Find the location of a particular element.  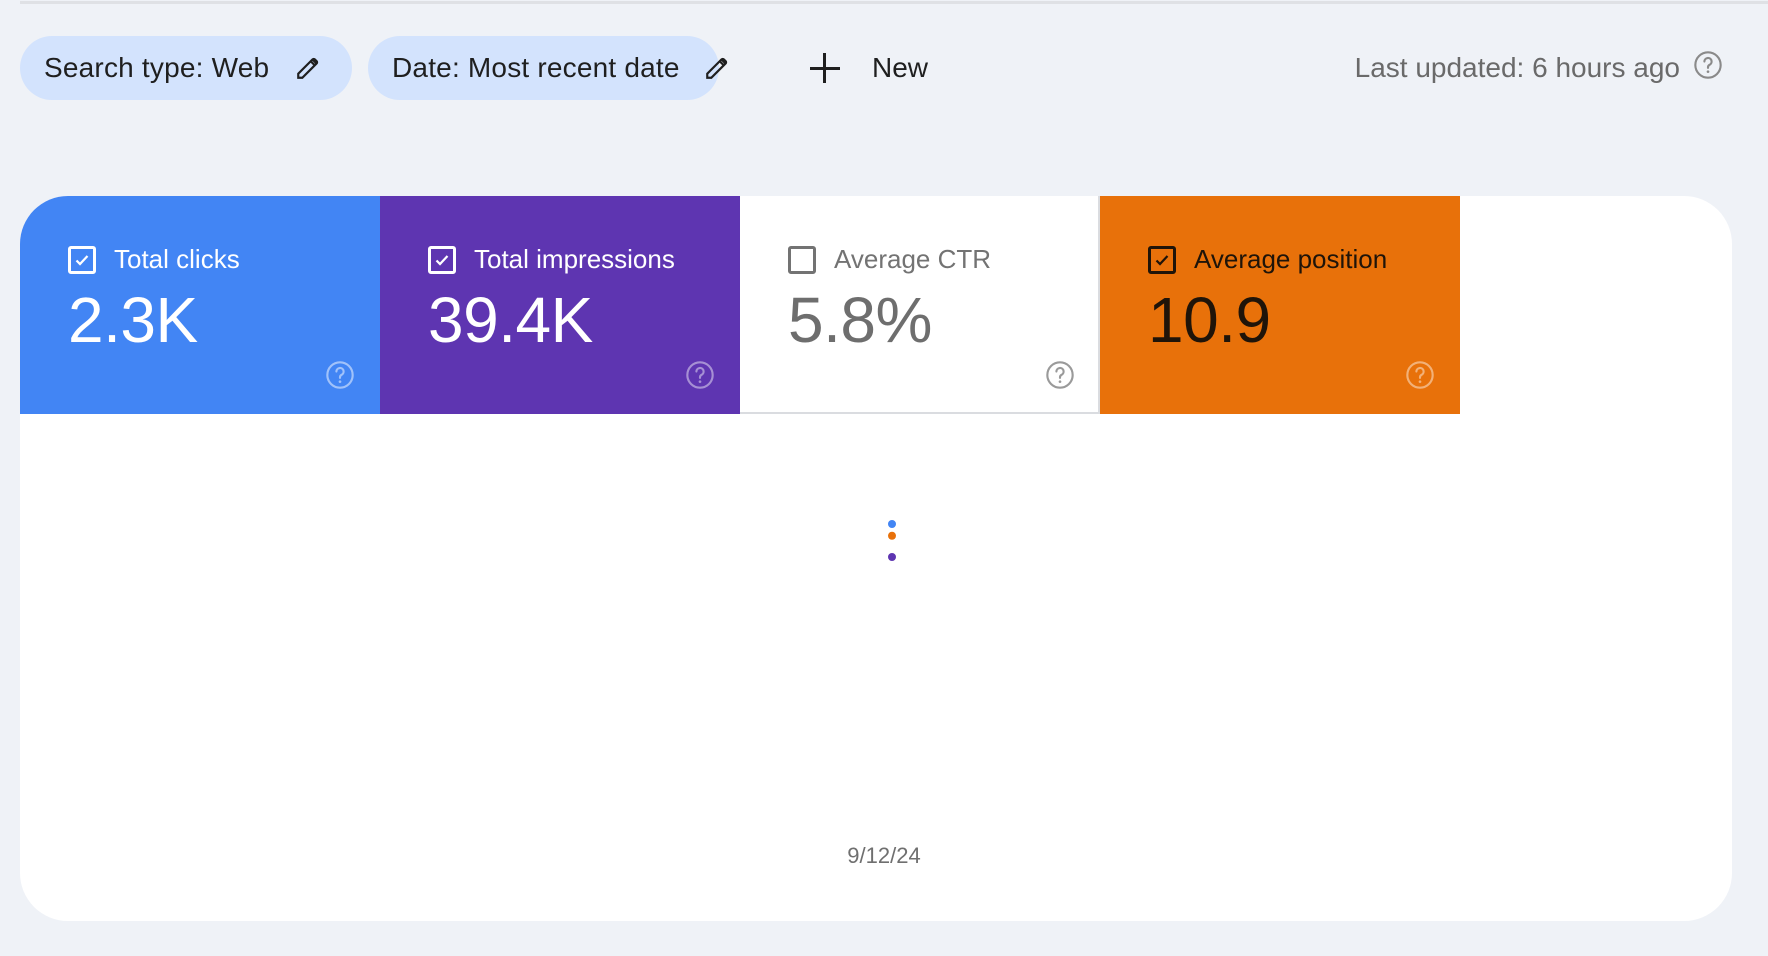

last-updated: Last updated: 6 hours ago is located at coordinates (1539, 68).